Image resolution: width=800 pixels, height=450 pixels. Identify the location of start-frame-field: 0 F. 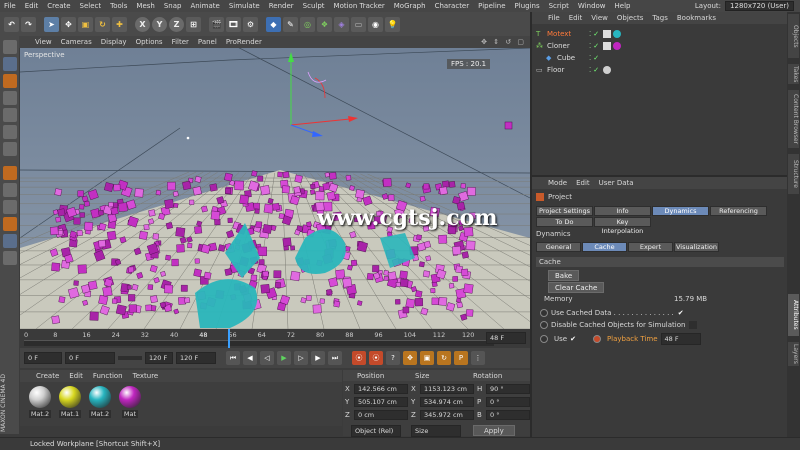
(43, 358).